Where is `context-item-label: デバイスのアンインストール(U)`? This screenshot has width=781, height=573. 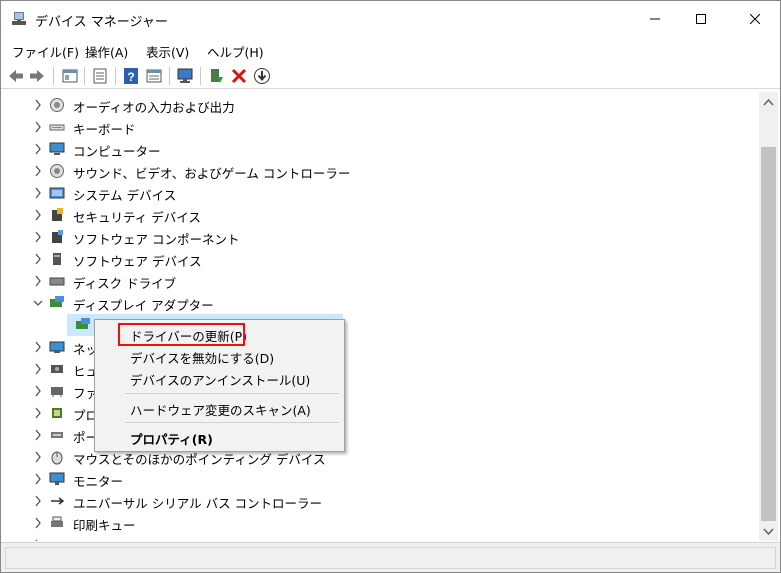
context-item-label: デバイスのアンインストール(U) is located at coordinates (220, 380).